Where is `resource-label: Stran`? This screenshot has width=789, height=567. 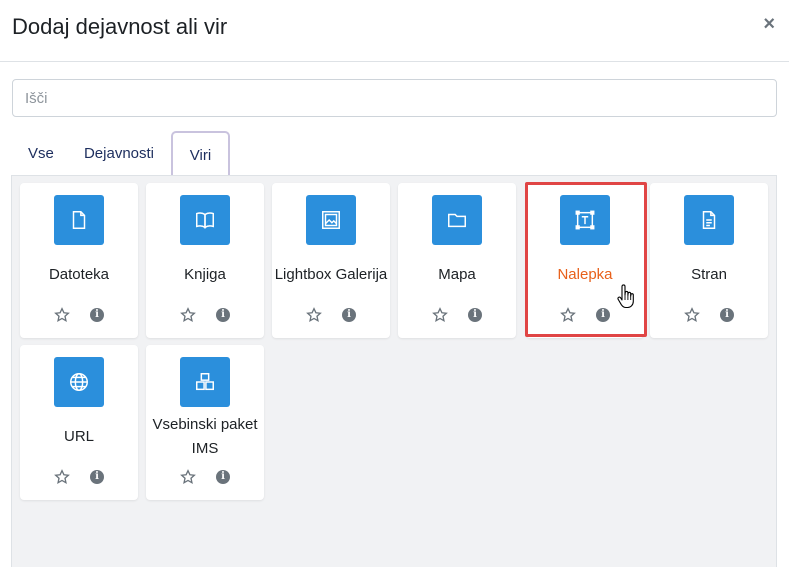 resource-label: Stran is located at coordinates (709, 274).